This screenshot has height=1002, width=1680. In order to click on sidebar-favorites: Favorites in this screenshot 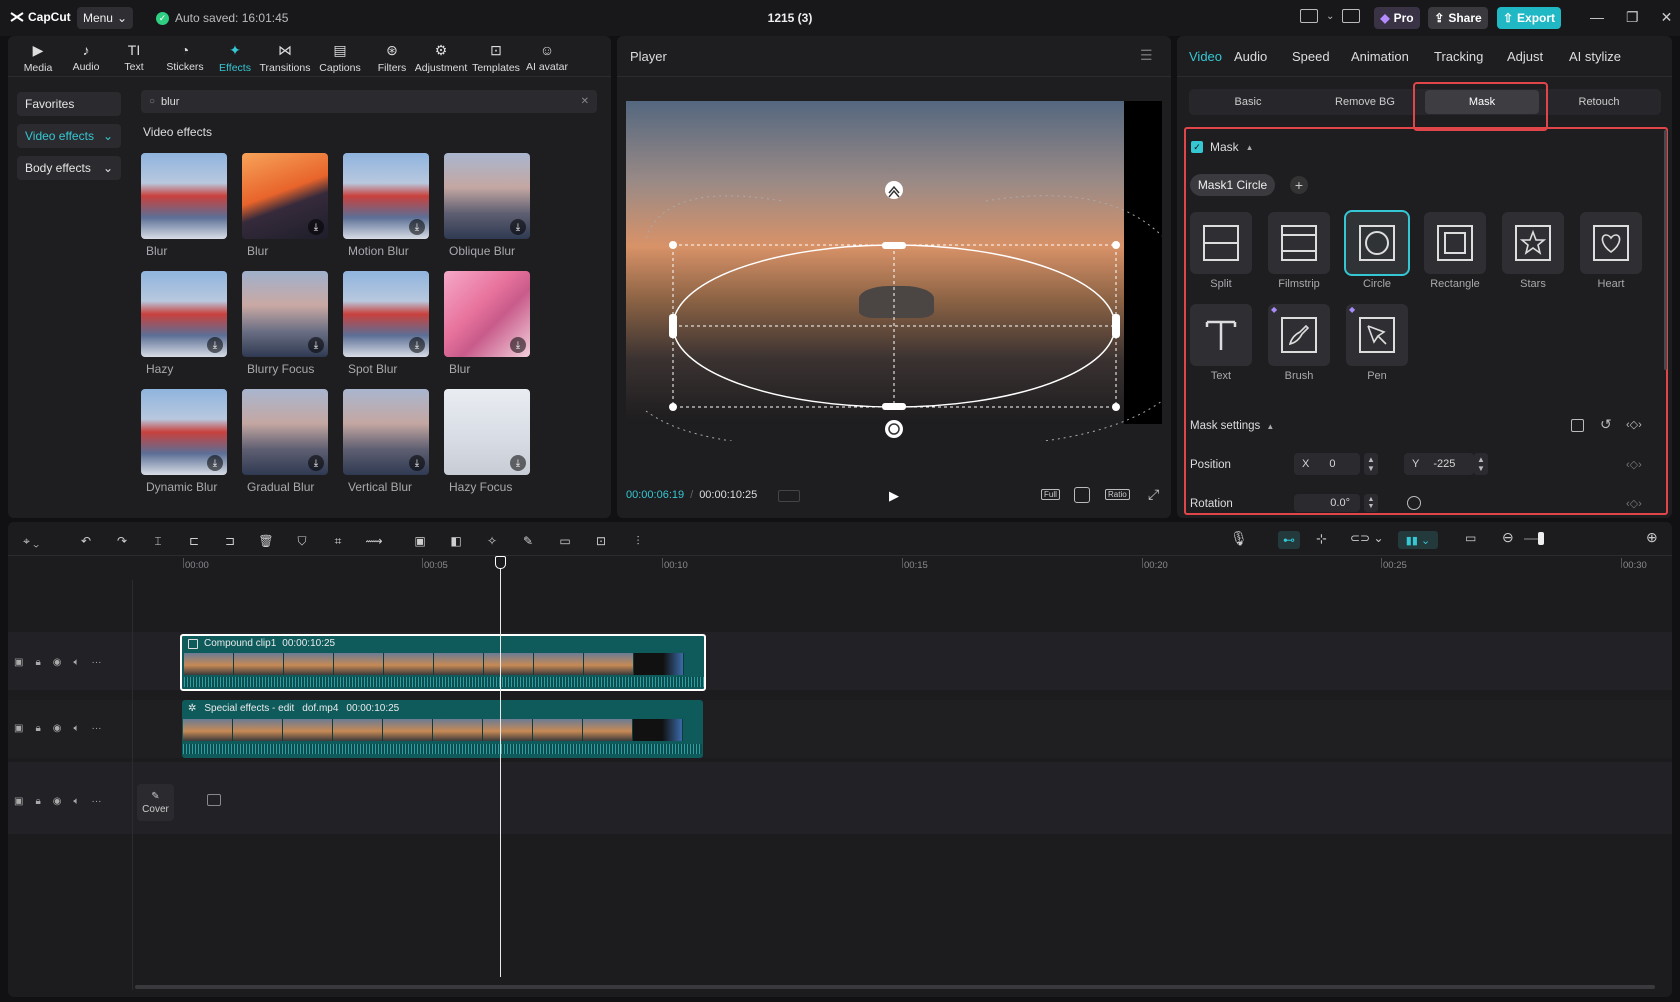, I will do `click(69, 104)`.